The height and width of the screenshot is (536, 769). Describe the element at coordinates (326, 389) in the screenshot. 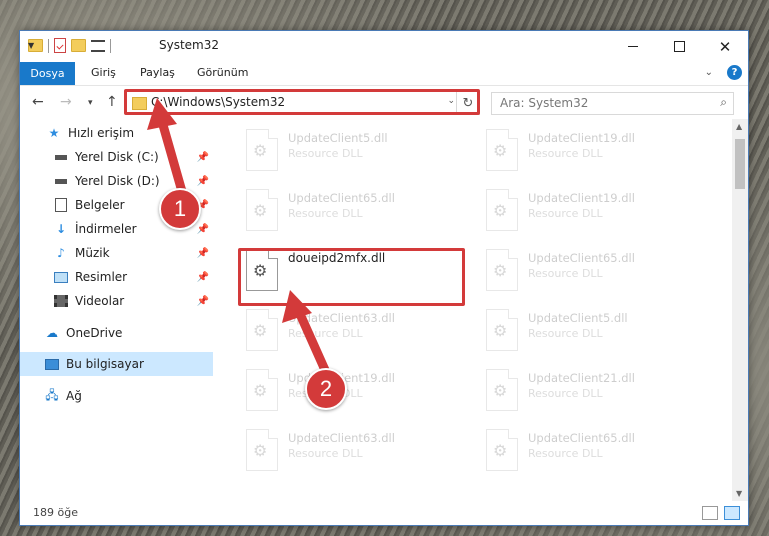

I see `step-2-badge: 2` at that location.